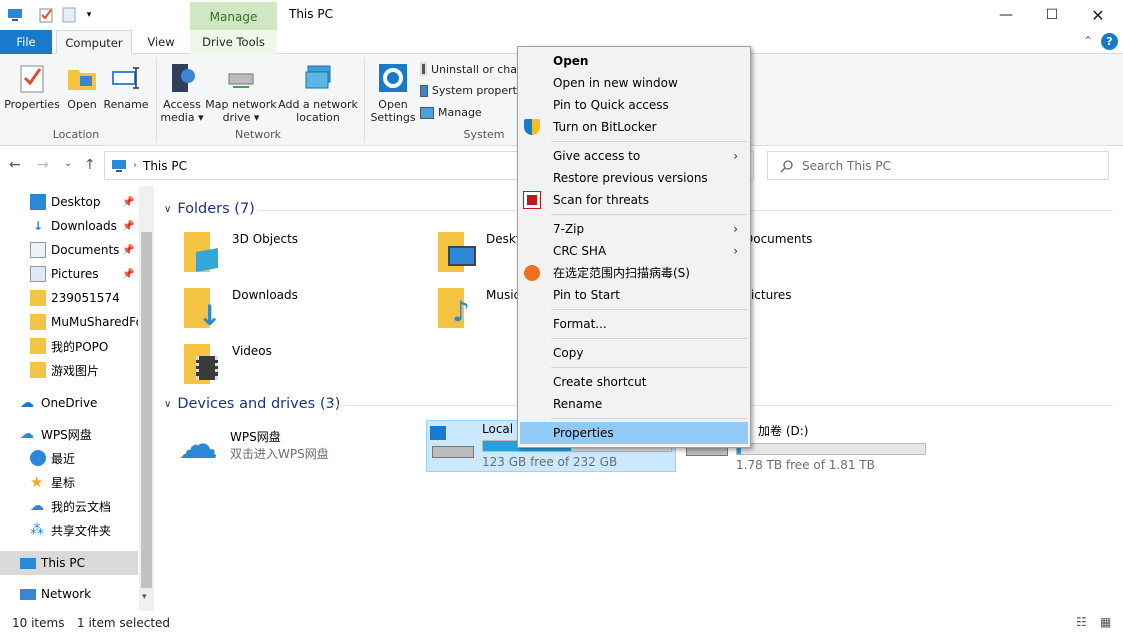  I want to click on large-icons-view-icon: ▦, so click(1105, 622).